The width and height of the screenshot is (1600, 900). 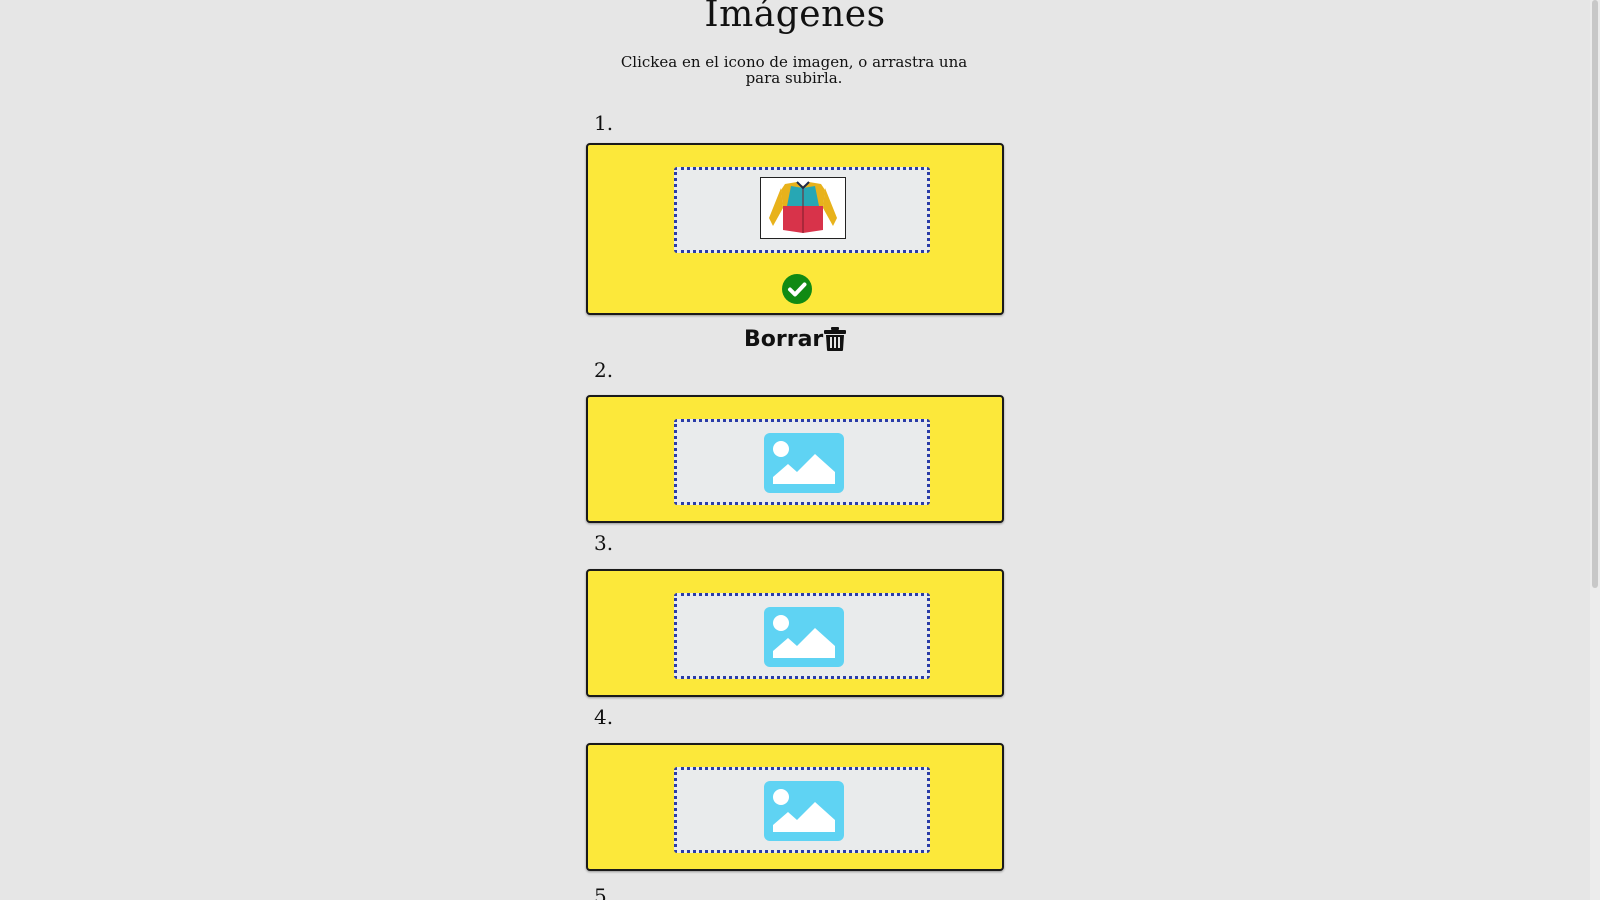 I want to click on scrollbar-thumb, so click(x=1595, y=294).